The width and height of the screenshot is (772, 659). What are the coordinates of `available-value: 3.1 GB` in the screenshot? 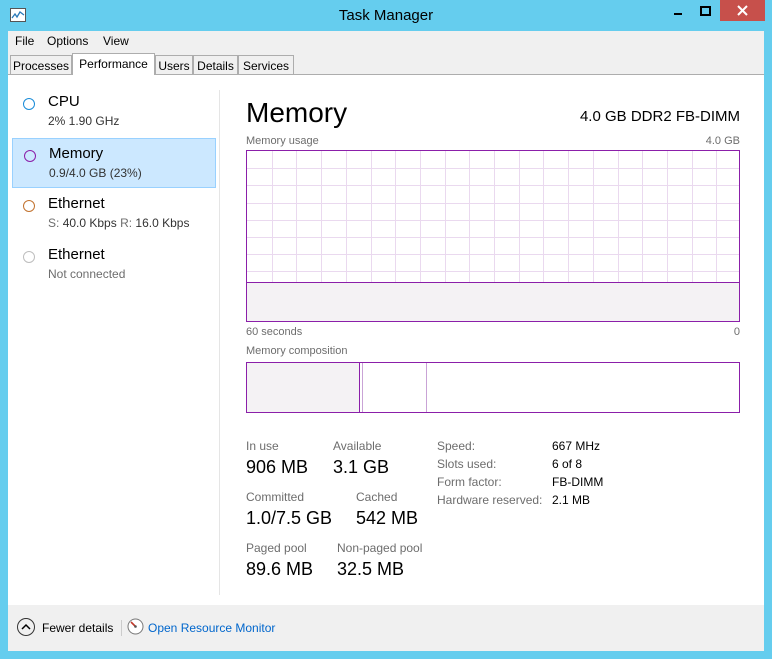 It's located at (361, 467).